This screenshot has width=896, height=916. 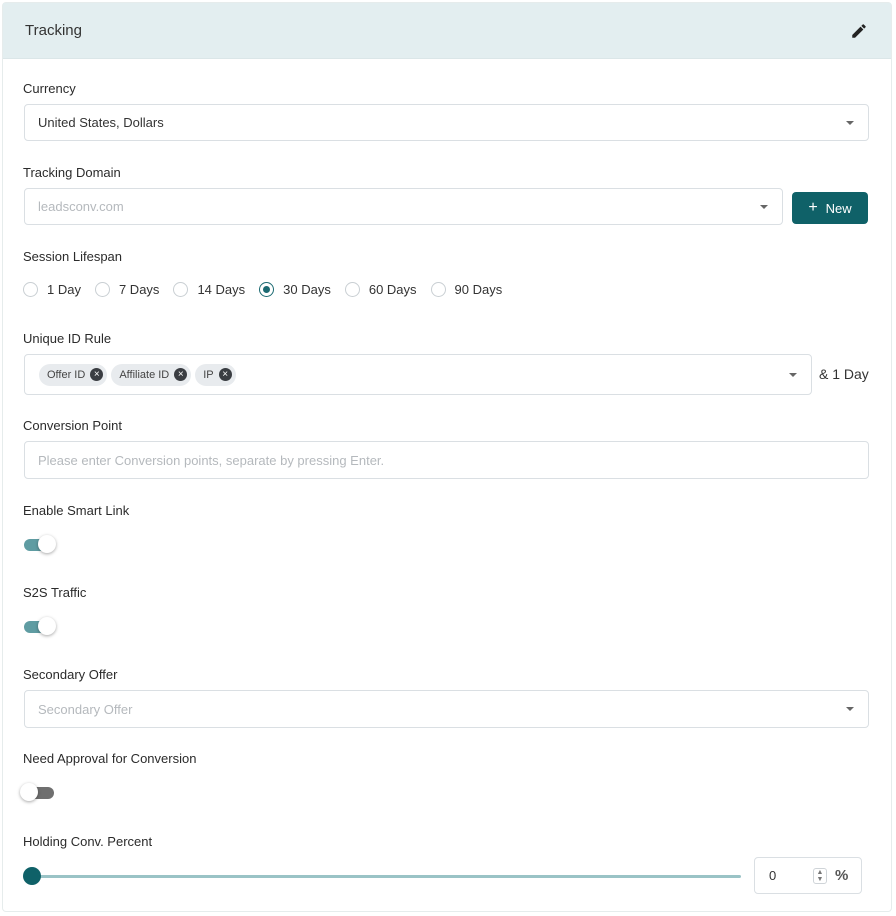 What do you see at coordinates (110, 758) in the screenshot?
I see `approval-label: Need Approval for Conversion` at bounding box center [110, 758].